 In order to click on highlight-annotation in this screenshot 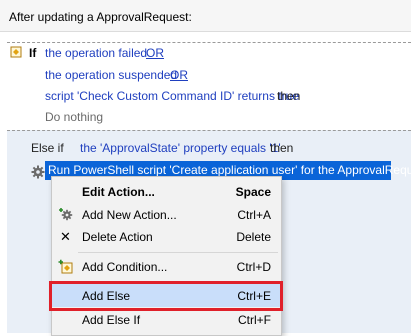, I will do `click(166, 296)`.